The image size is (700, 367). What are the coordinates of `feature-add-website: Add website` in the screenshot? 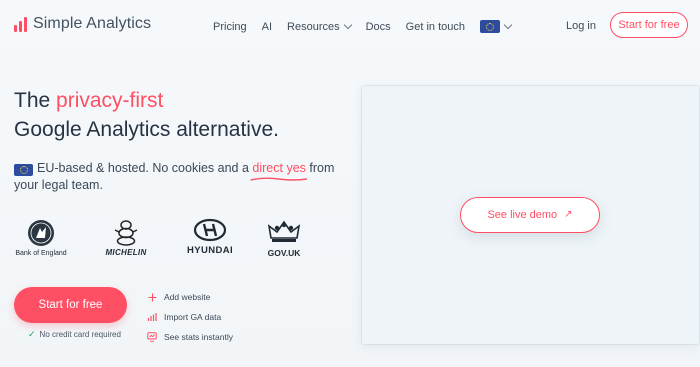 It's located at (187, 297).